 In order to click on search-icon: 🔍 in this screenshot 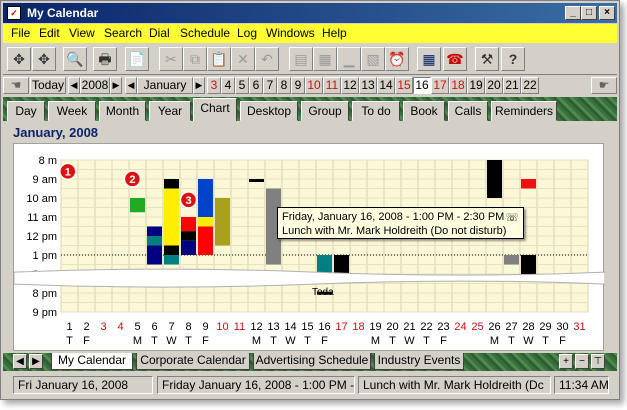, I will do `click(75, 59)`.